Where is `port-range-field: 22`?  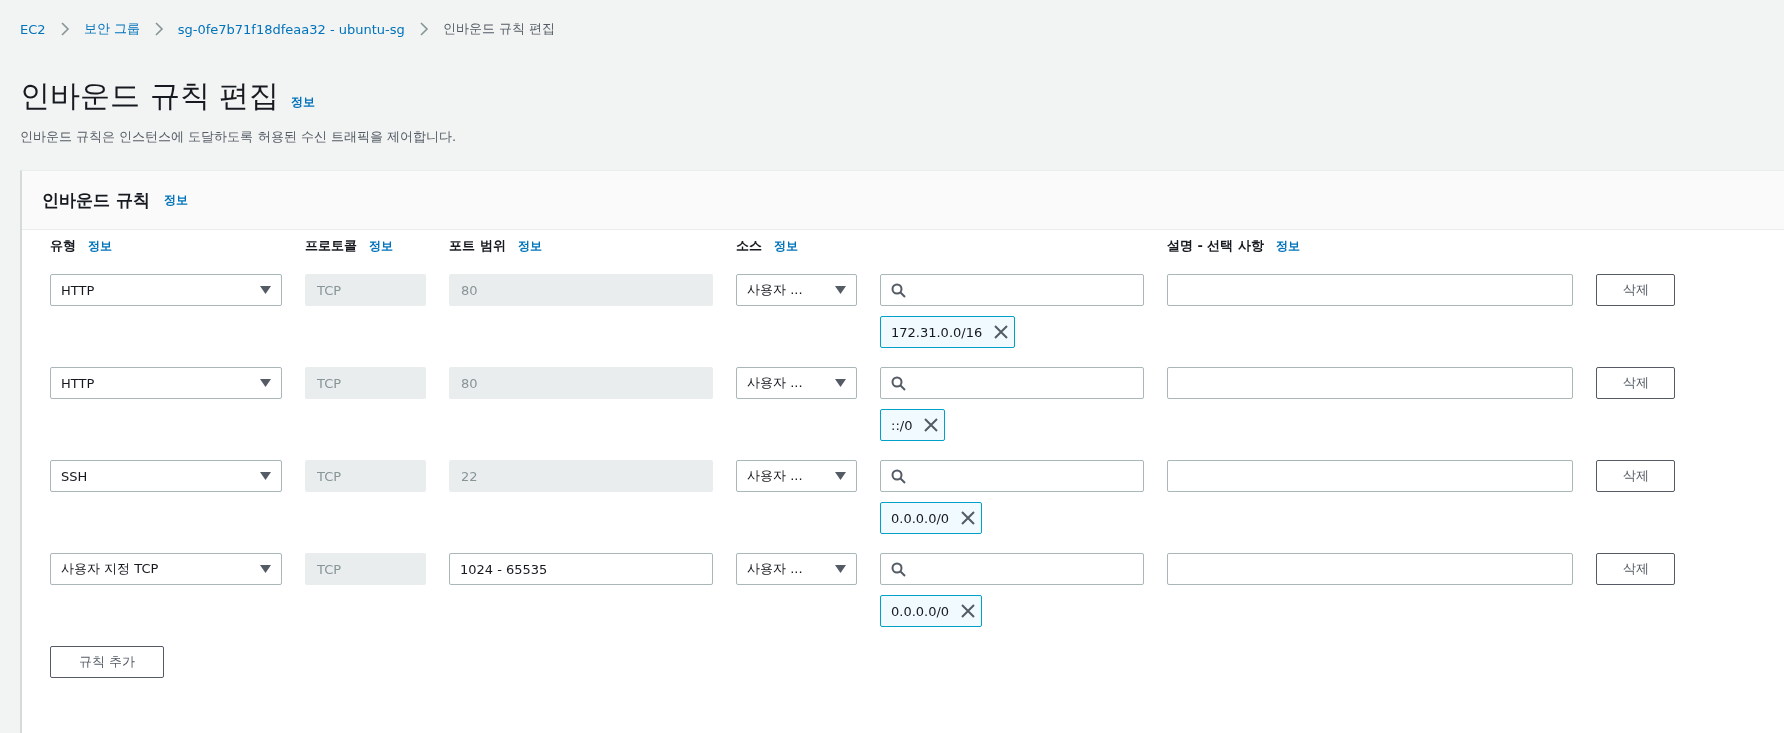 port-range-field: 22 is located at coordinates (581, 476).